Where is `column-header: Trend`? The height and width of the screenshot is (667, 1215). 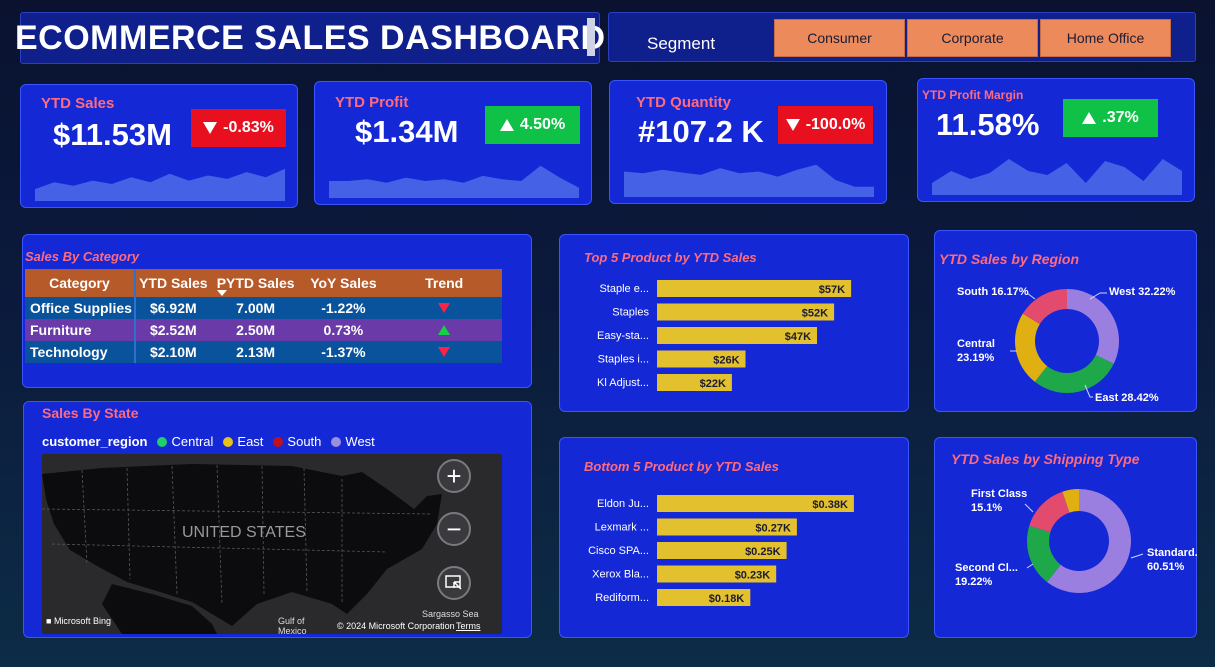
column-header: Trend is located at coordinates (444, 283).